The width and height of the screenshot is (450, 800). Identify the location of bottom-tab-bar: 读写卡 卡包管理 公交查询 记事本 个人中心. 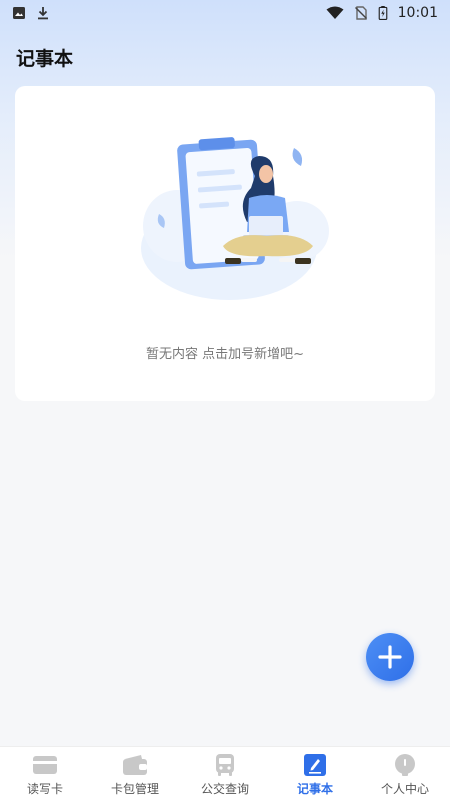
(225, 773).